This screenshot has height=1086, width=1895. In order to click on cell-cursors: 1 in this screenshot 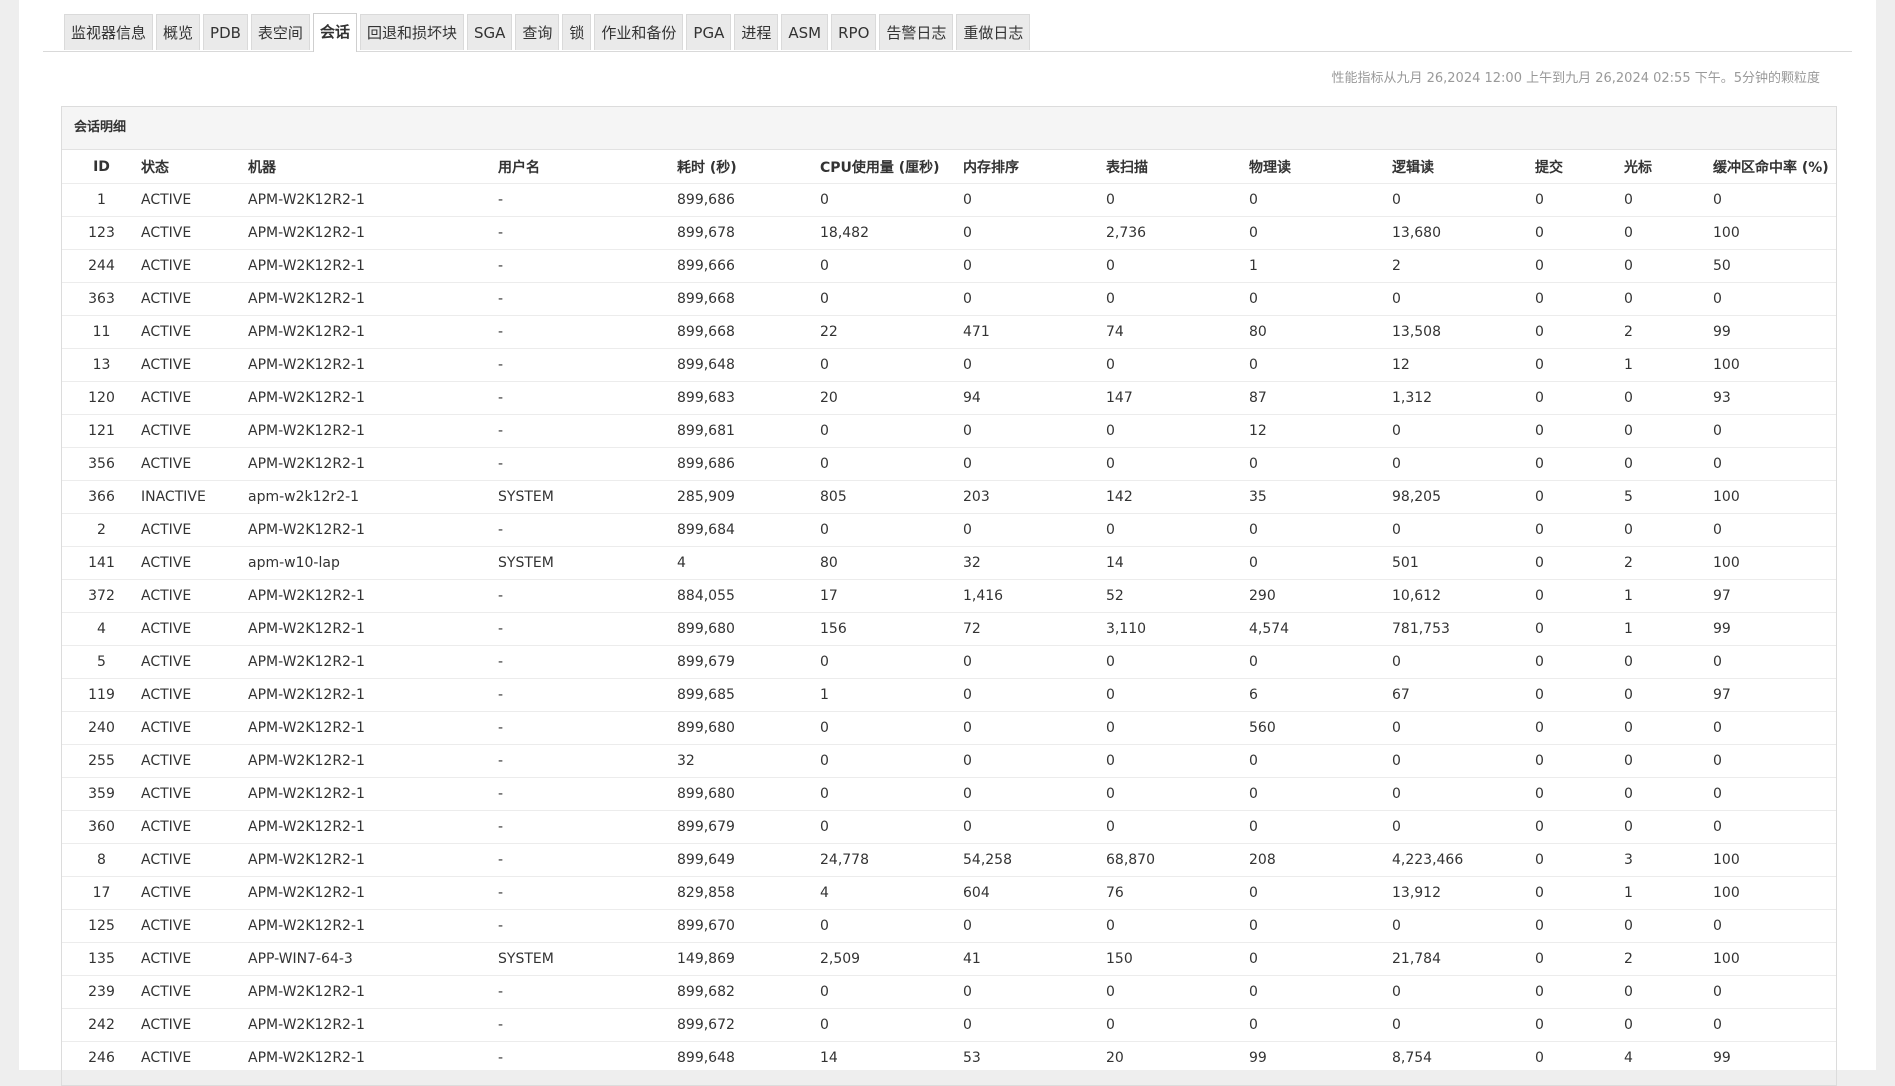, I will do `click(1668, 596)`.